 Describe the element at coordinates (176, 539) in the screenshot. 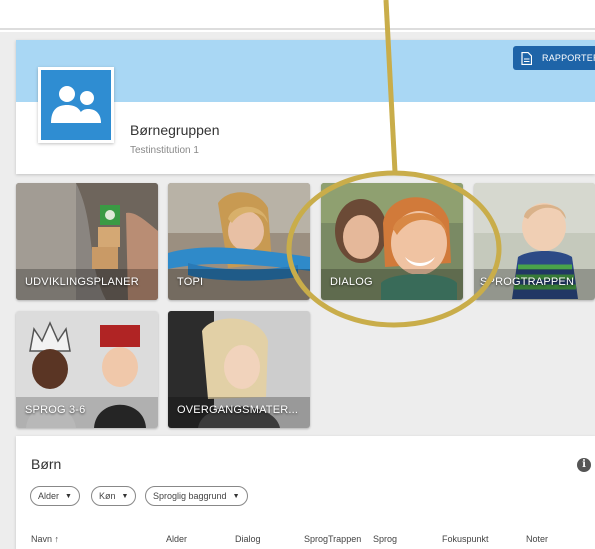

I see `column-header-alder: Alder` at that location.